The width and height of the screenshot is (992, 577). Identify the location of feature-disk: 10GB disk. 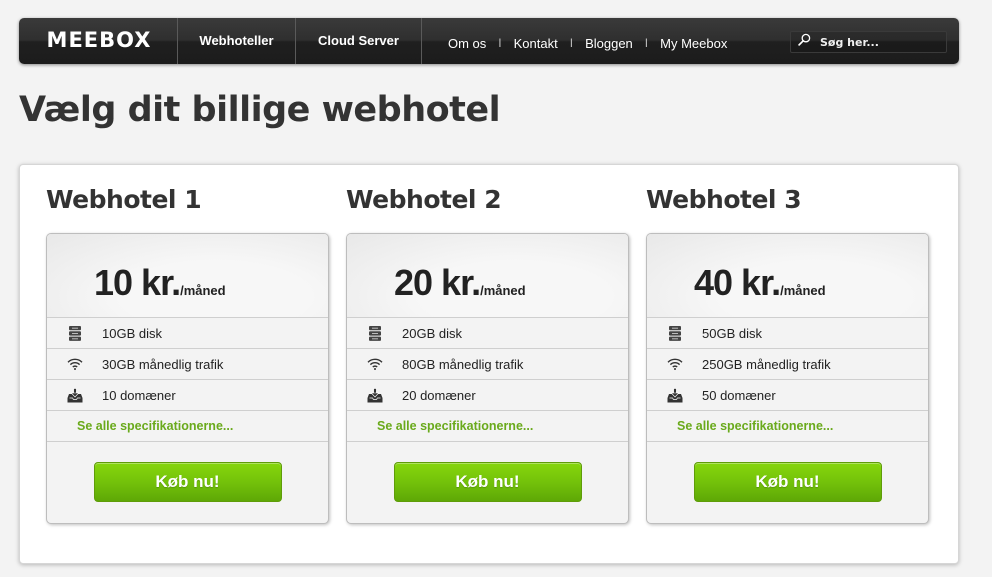
(187, 333).